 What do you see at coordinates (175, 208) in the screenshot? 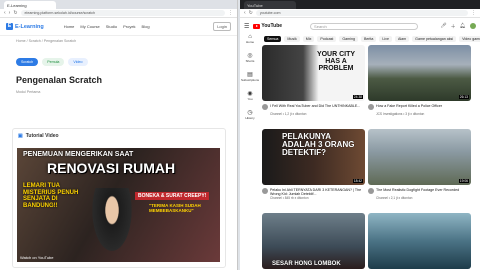
I see `video-text-line5: "TERIMA KASIH SUDAH MEMBEBASKANKU"` at bounding box center [175, 208].